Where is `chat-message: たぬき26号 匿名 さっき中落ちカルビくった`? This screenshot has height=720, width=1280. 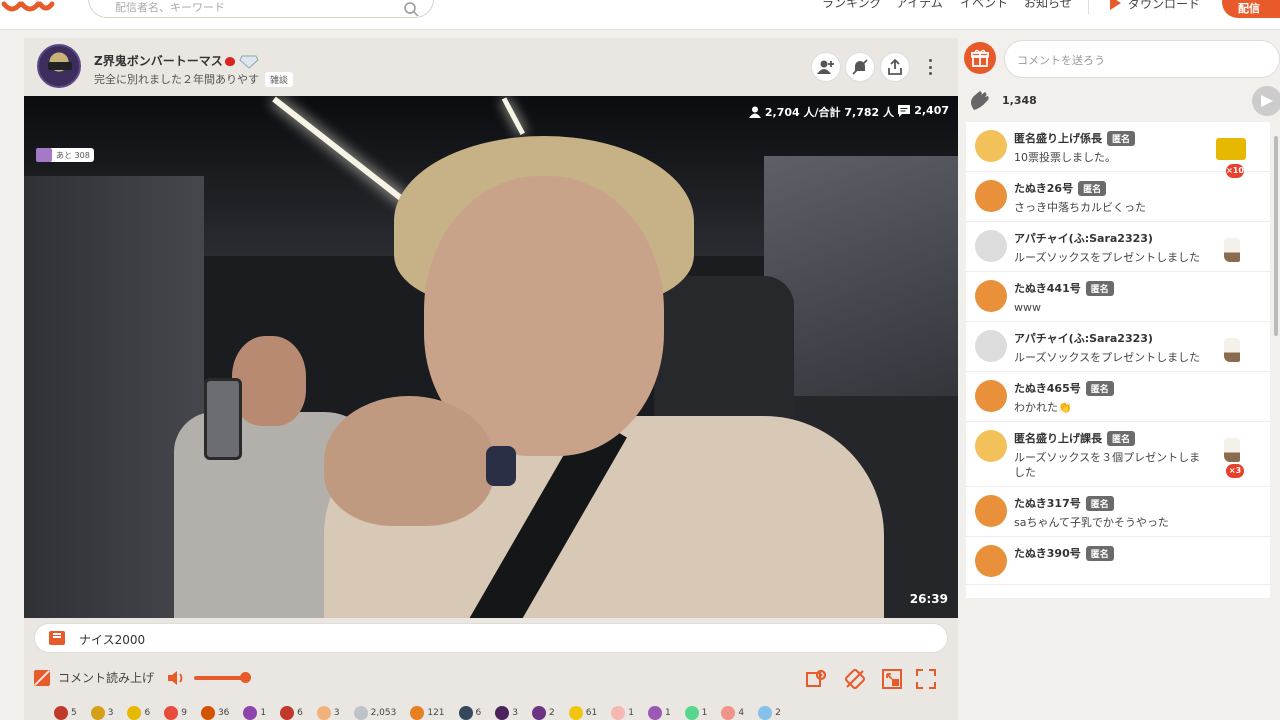
chat-message: たぬき26号 匿名 さっき中落ちカルビくった is located at coordinates (1118, 197).